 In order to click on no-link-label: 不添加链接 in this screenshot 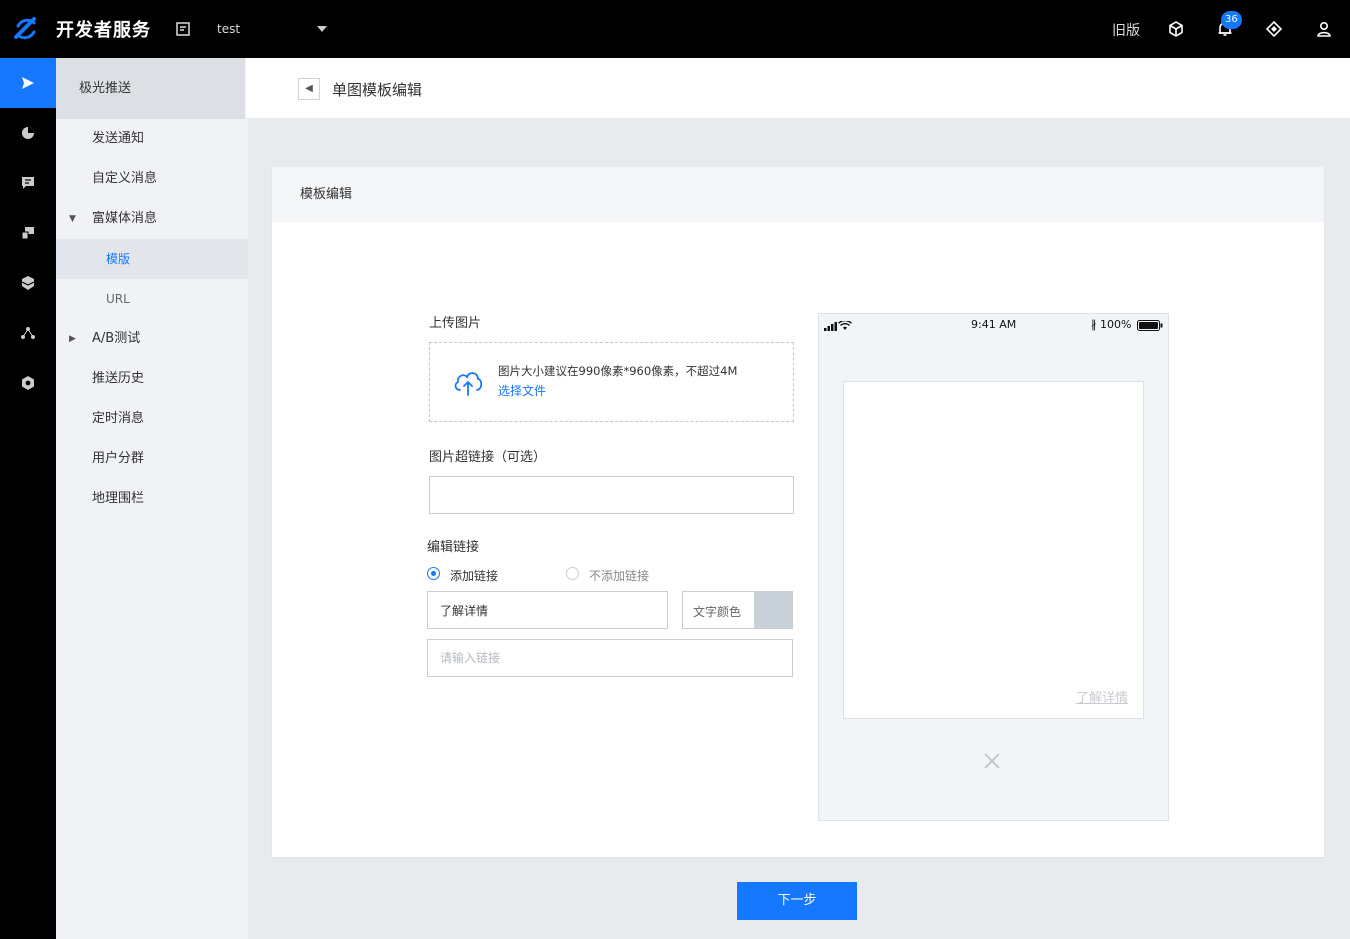, I will do `click(619, 575)`.